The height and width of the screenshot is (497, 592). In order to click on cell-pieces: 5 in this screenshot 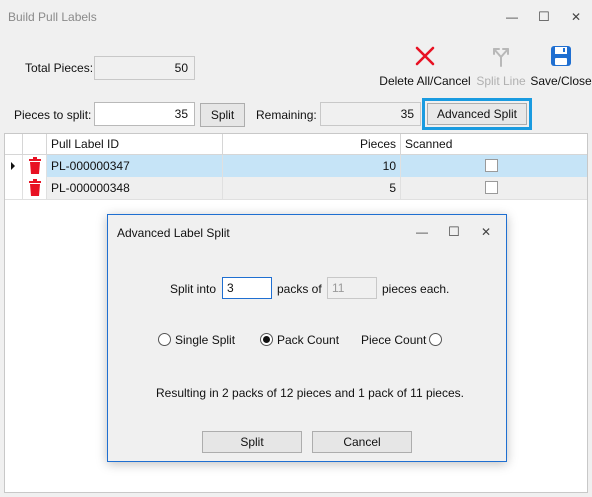, I will do `click(312, 188)`.